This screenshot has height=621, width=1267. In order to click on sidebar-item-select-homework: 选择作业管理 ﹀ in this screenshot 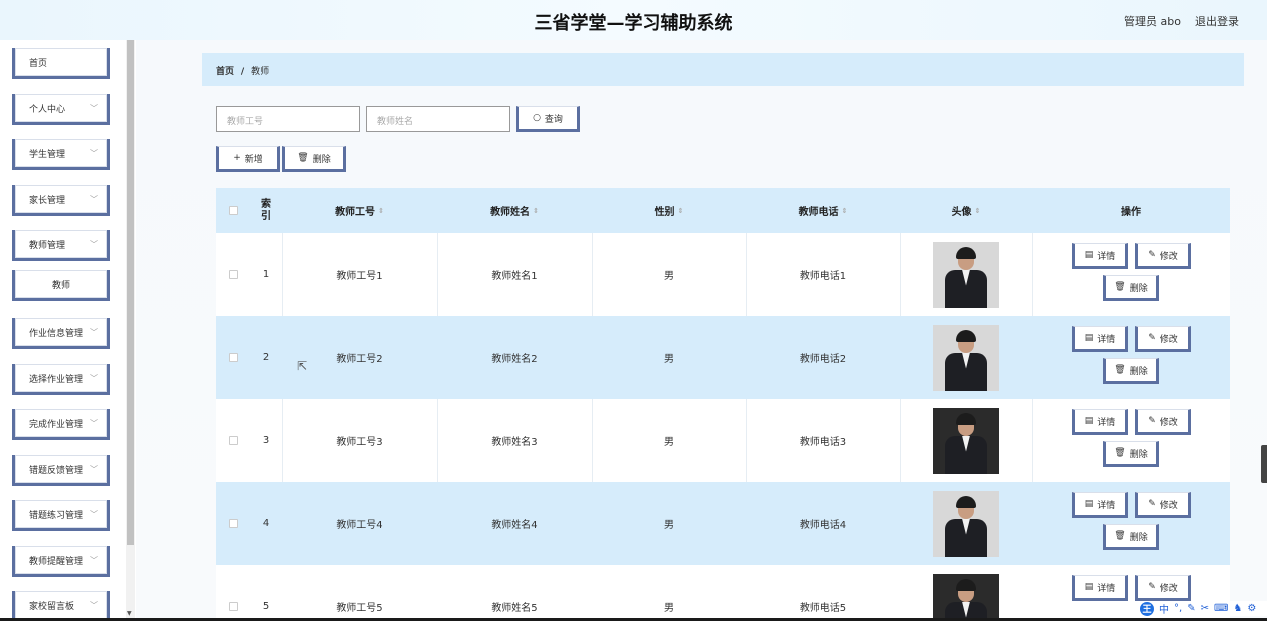, I will do `click(61, 379)`.